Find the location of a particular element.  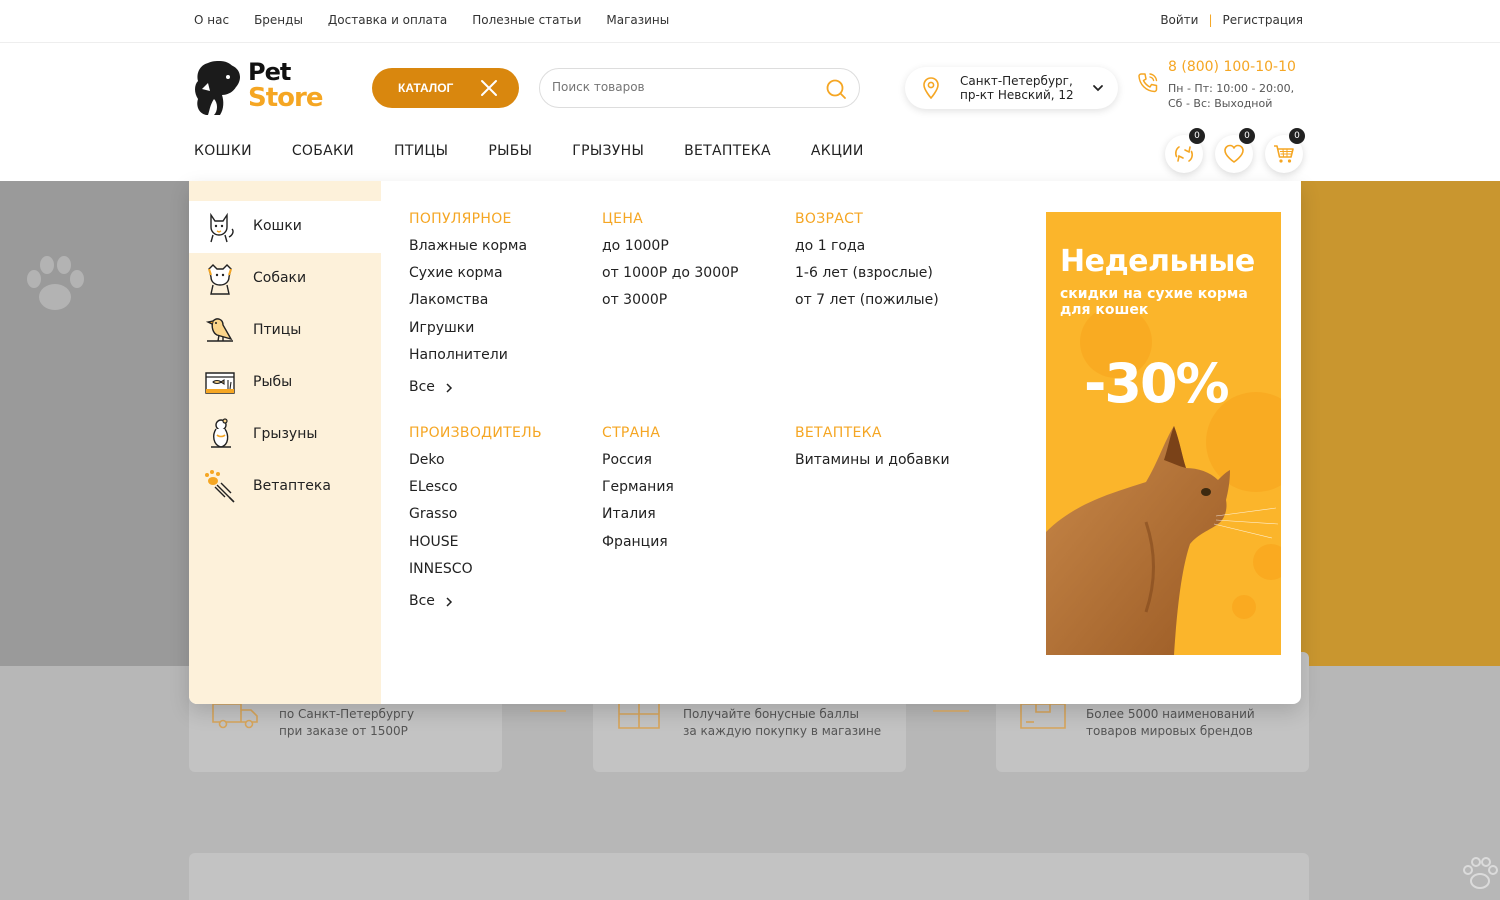

category-label: Собаки is located at coordinates (280, 278).